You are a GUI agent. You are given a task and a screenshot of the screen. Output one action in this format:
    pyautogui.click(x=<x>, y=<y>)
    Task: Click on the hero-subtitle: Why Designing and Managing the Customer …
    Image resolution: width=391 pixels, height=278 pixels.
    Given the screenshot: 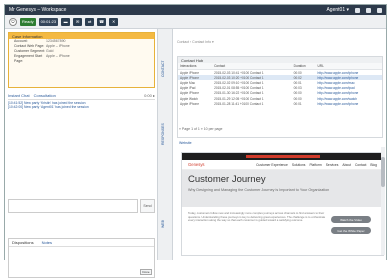 What is the action you would take?
    pyautogui.click(x=259, y=190)
    